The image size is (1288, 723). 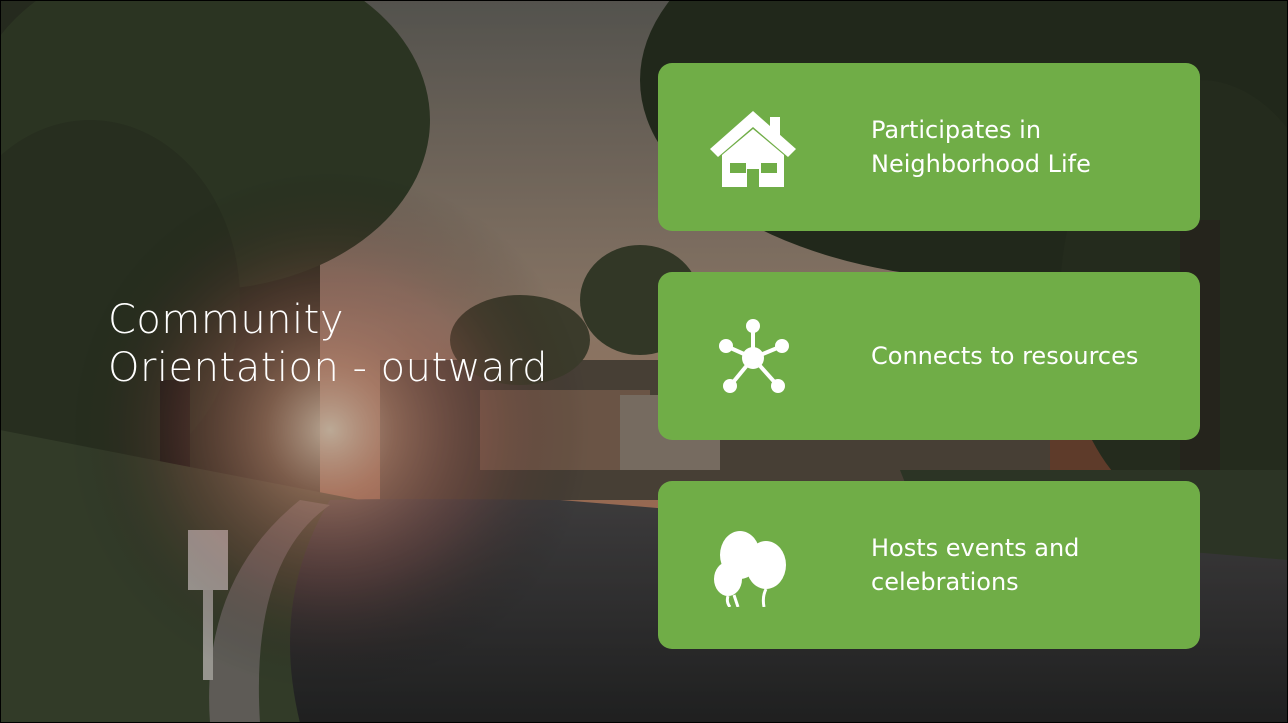 I want to click on card-hosts-events: Hosts events and celebrations, so click(x=929, y=565).